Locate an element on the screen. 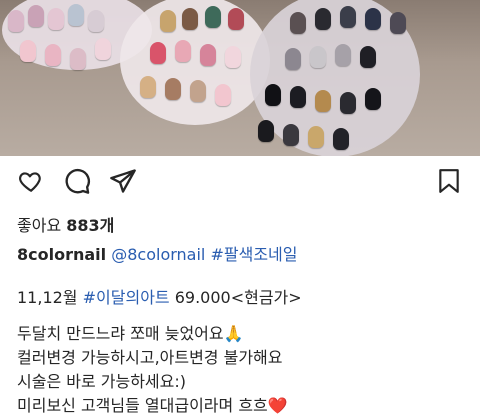 The width and height of the screenshot is (480, 418). action-bar is located at coordinates (240, 182).